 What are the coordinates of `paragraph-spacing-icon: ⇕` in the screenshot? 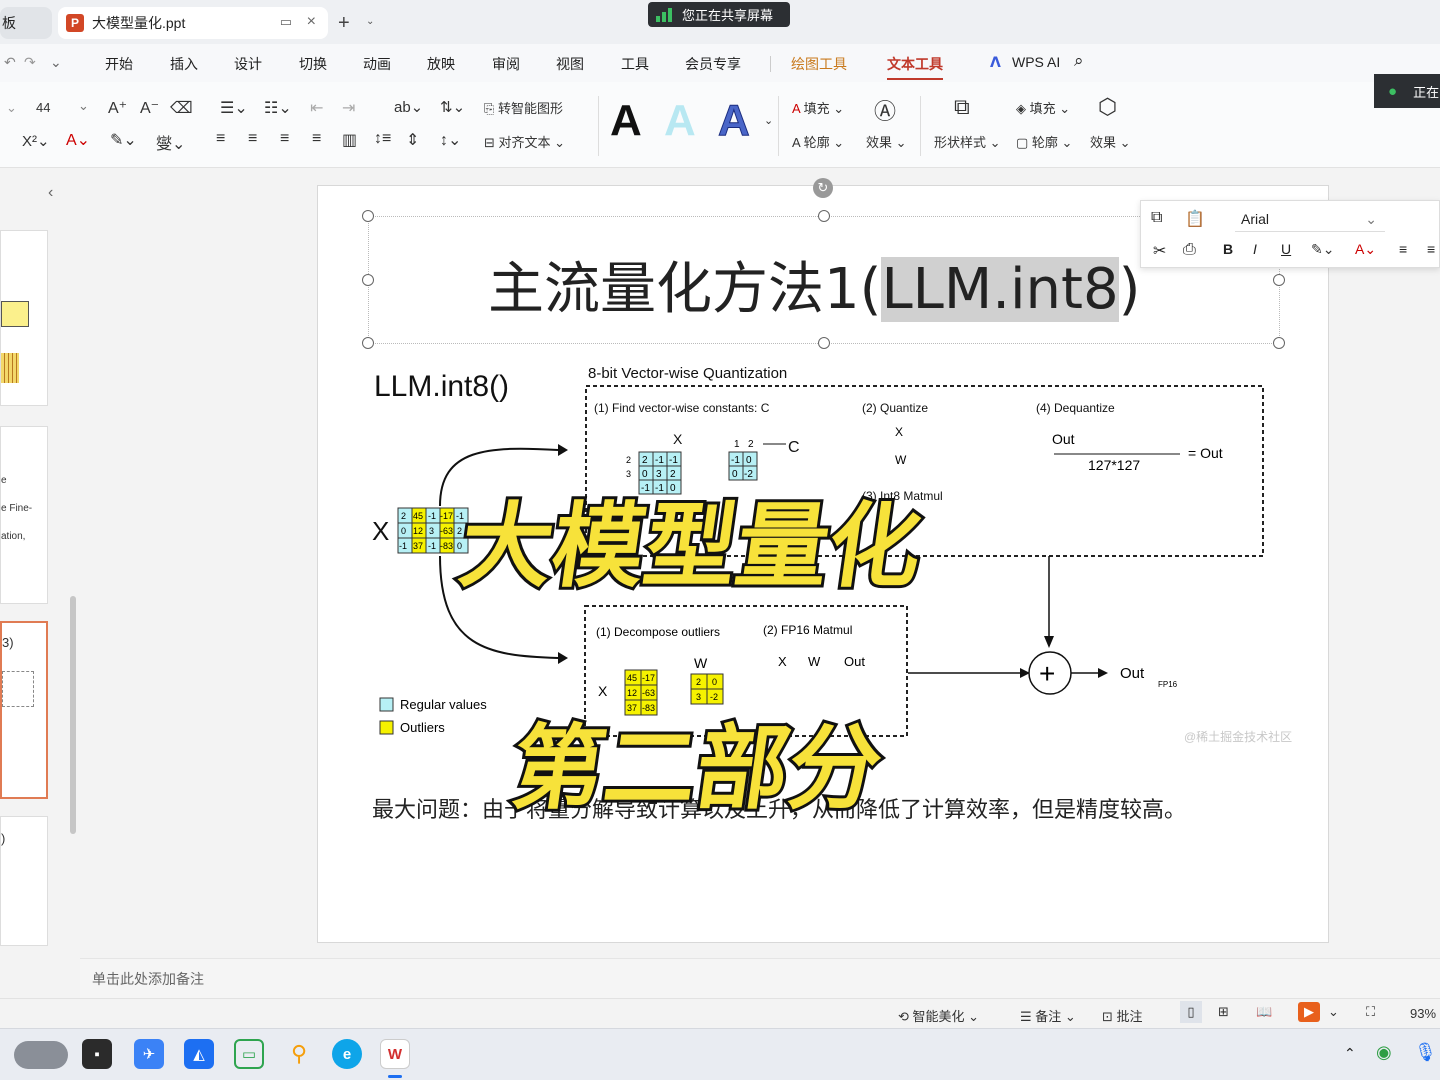 It's located at (412, 140).